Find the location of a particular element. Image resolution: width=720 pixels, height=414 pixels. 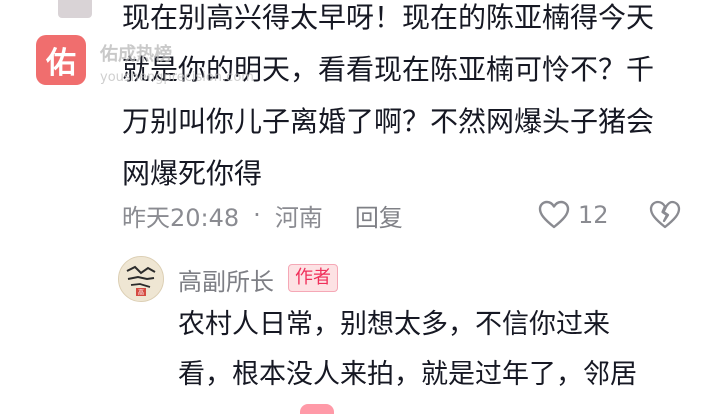

reply-author-avatar: 高 is located at coordinates (141, 279).